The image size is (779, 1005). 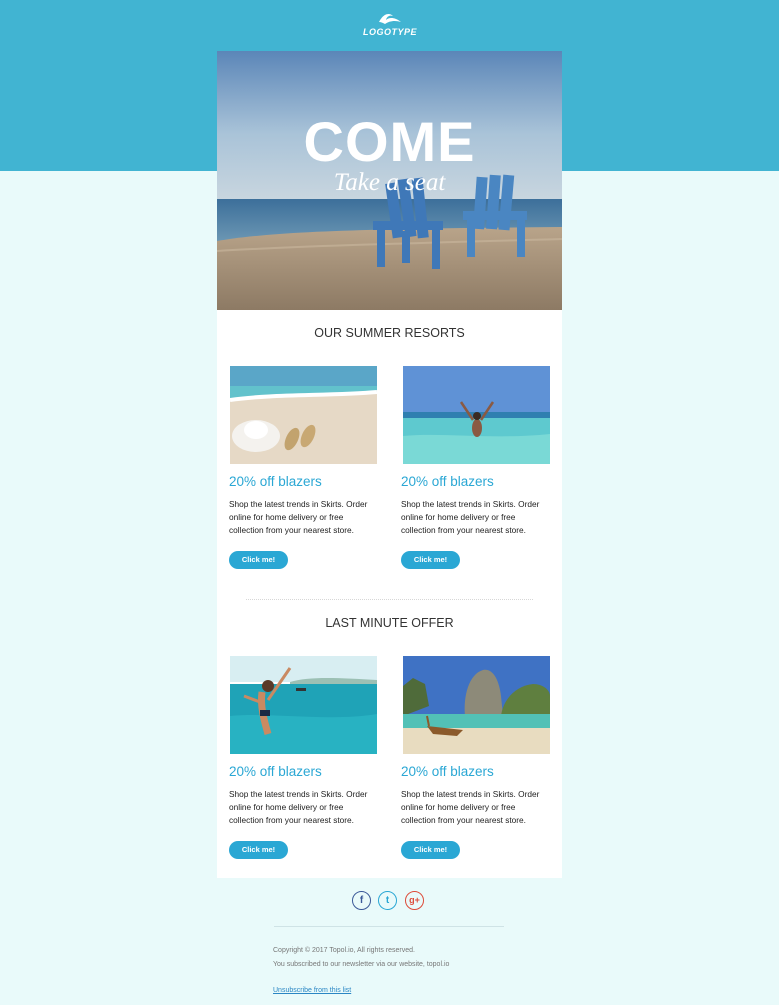 I want to click on twitter-icon: t, so click(x=387, y=900).